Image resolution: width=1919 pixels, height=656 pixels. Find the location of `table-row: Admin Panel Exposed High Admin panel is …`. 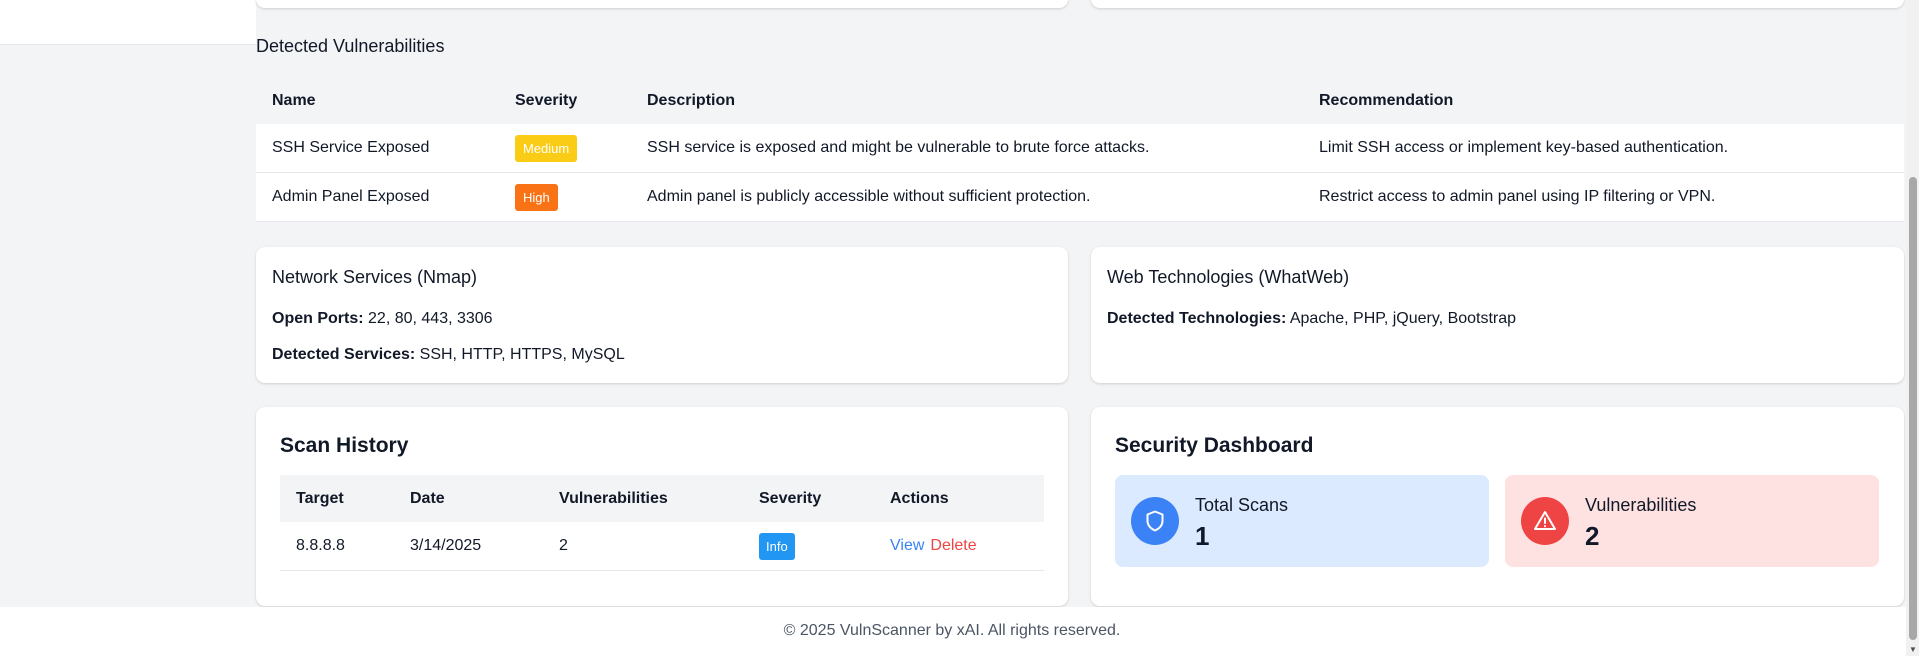

table-row: Admin Panel Exposed High Admin panel is … is located at coordinates (1080, 197).